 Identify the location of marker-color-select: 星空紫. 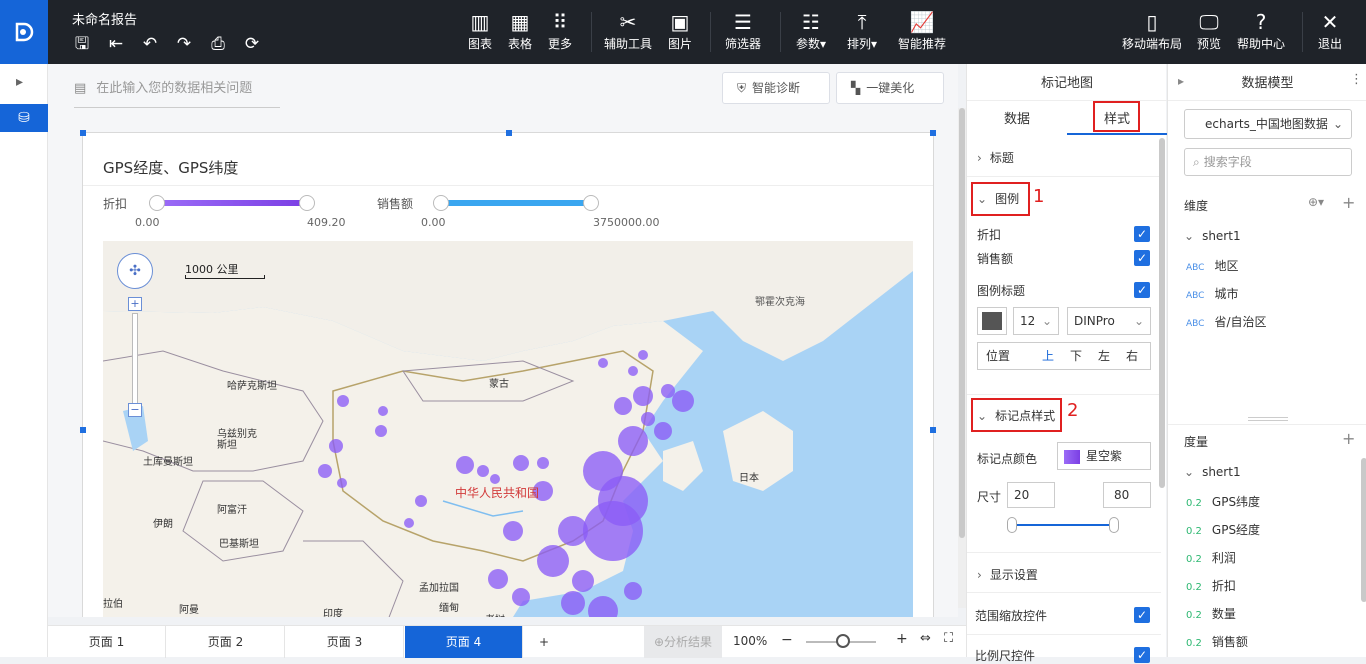
(1104, 456).